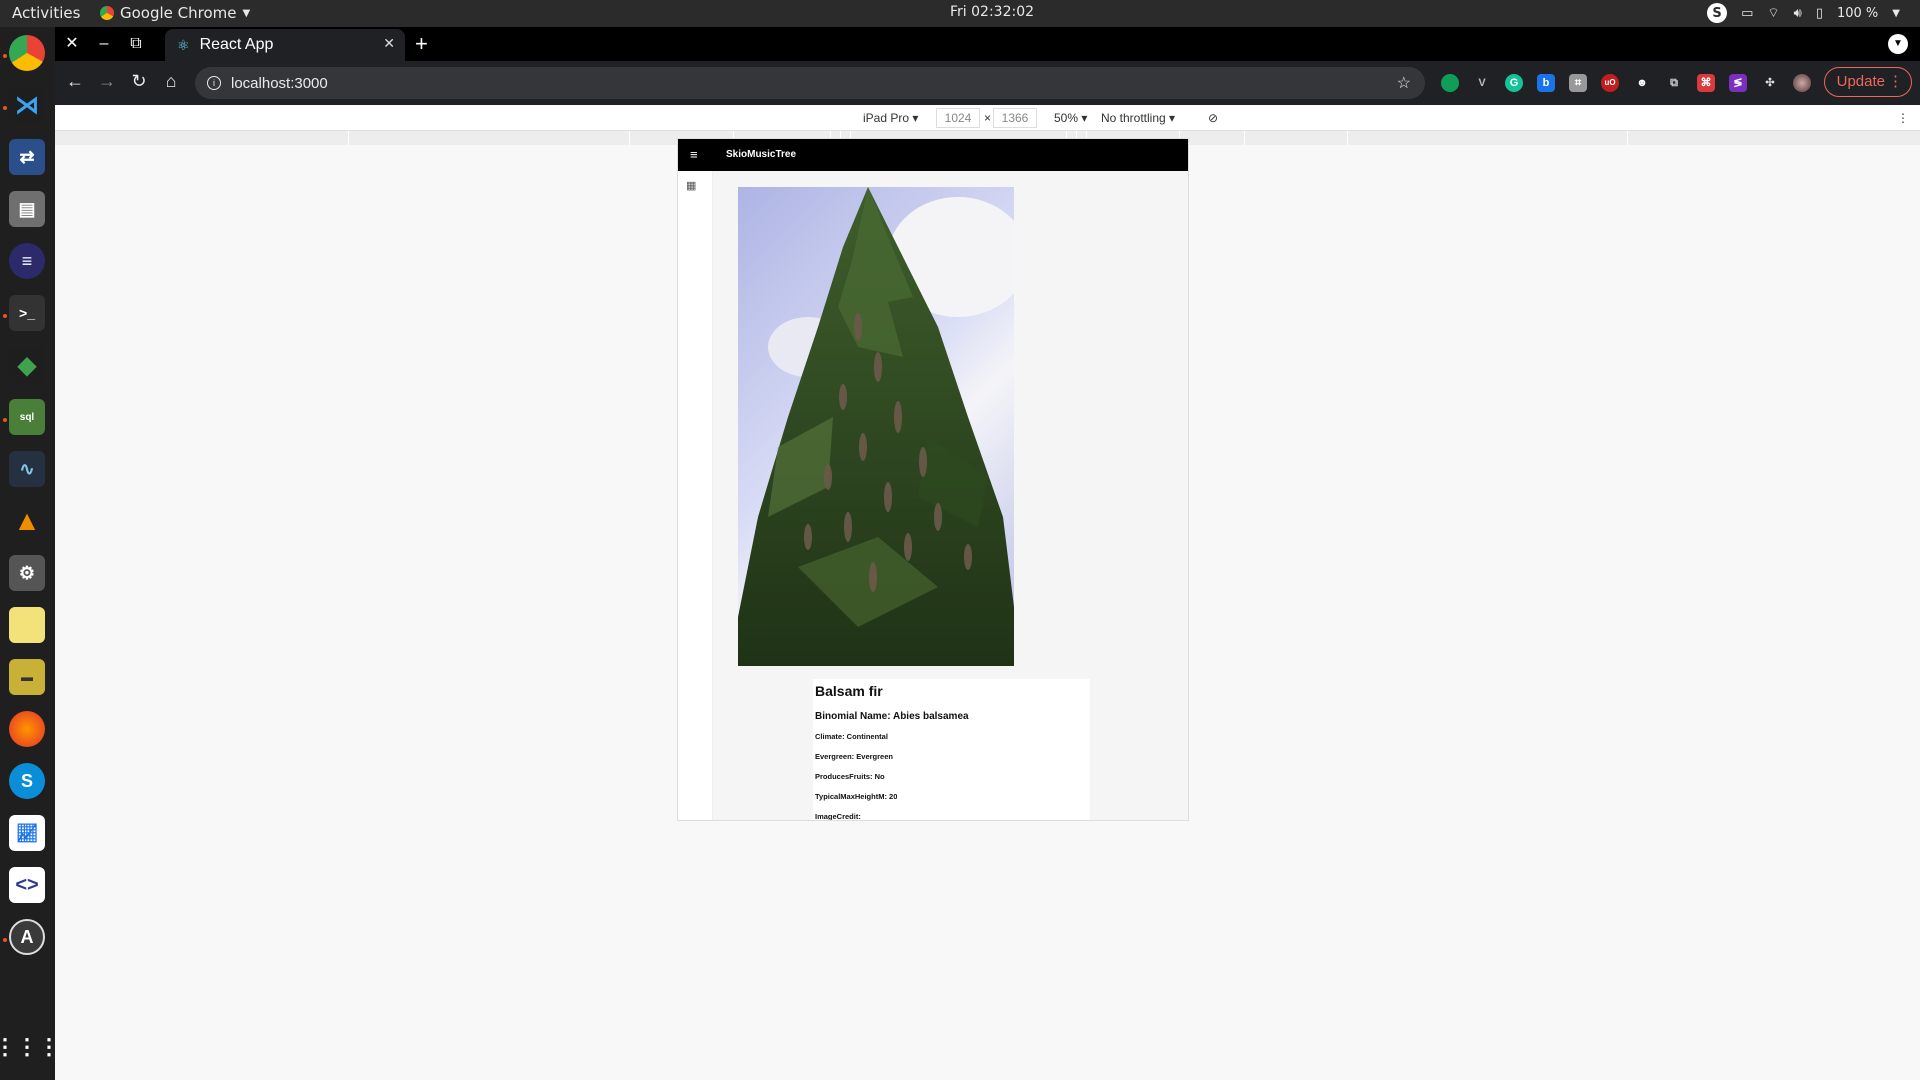  What do you see at coordinates (851, 736) in the screenshot?
I see `tree-climate: Climate: Continental` at bounding box center [851, 736].